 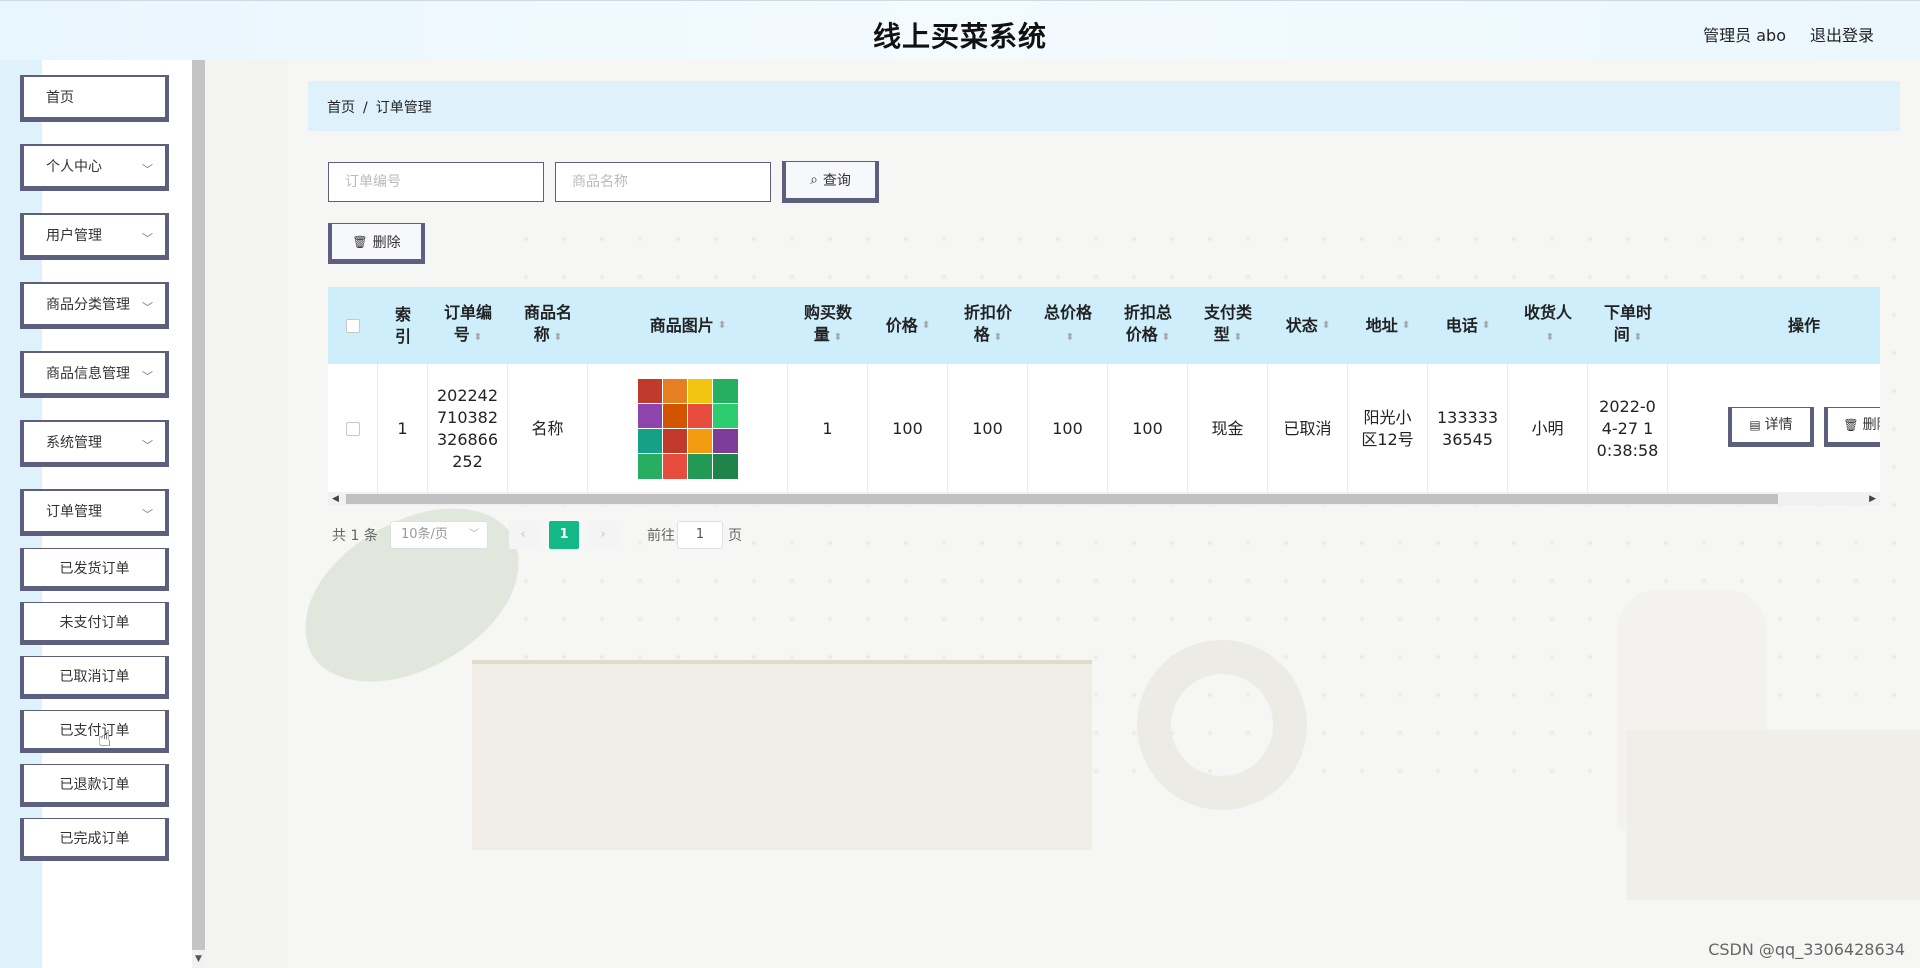 I want to click on sidebar-item-category-management: 商品分类管理 ﹀, so click(x=94, y=305).